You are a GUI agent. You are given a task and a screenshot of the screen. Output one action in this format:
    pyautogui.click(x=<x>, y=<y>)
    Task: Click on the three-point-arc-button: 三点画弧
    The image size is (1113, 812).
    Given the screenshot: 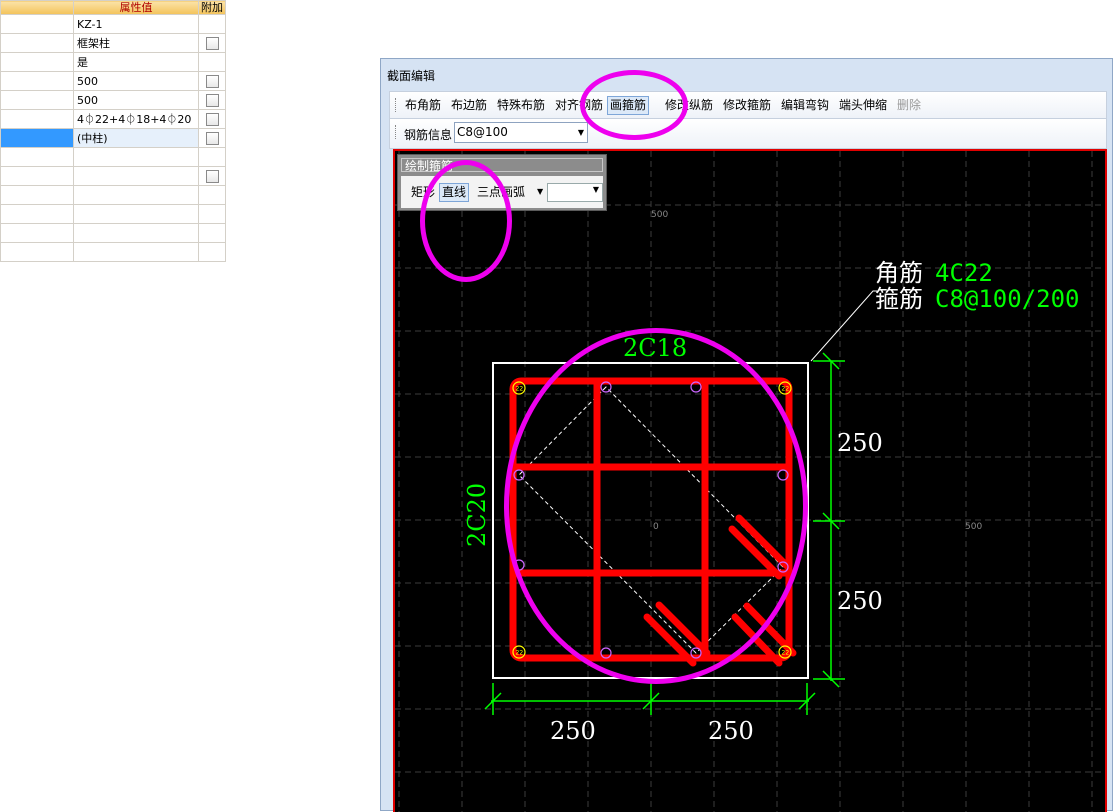 What is the action you would take?
    pyautogui.click(x=501, y=192)
    